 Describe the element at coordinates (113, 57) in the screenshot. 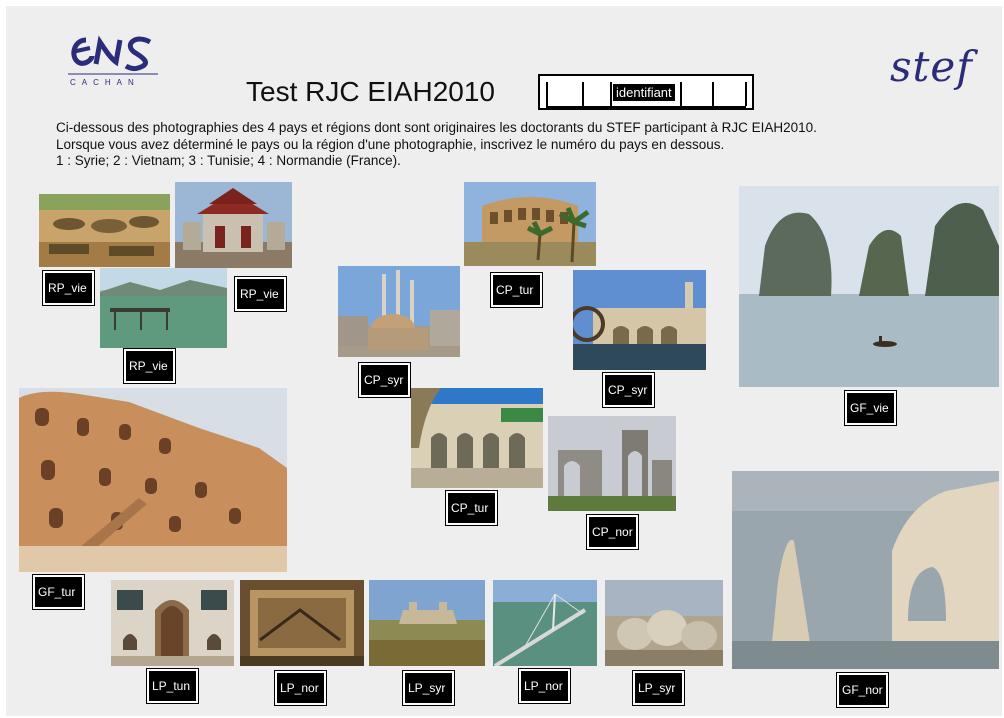

I see `ens-cachan-logo: CACHAN` at that location.